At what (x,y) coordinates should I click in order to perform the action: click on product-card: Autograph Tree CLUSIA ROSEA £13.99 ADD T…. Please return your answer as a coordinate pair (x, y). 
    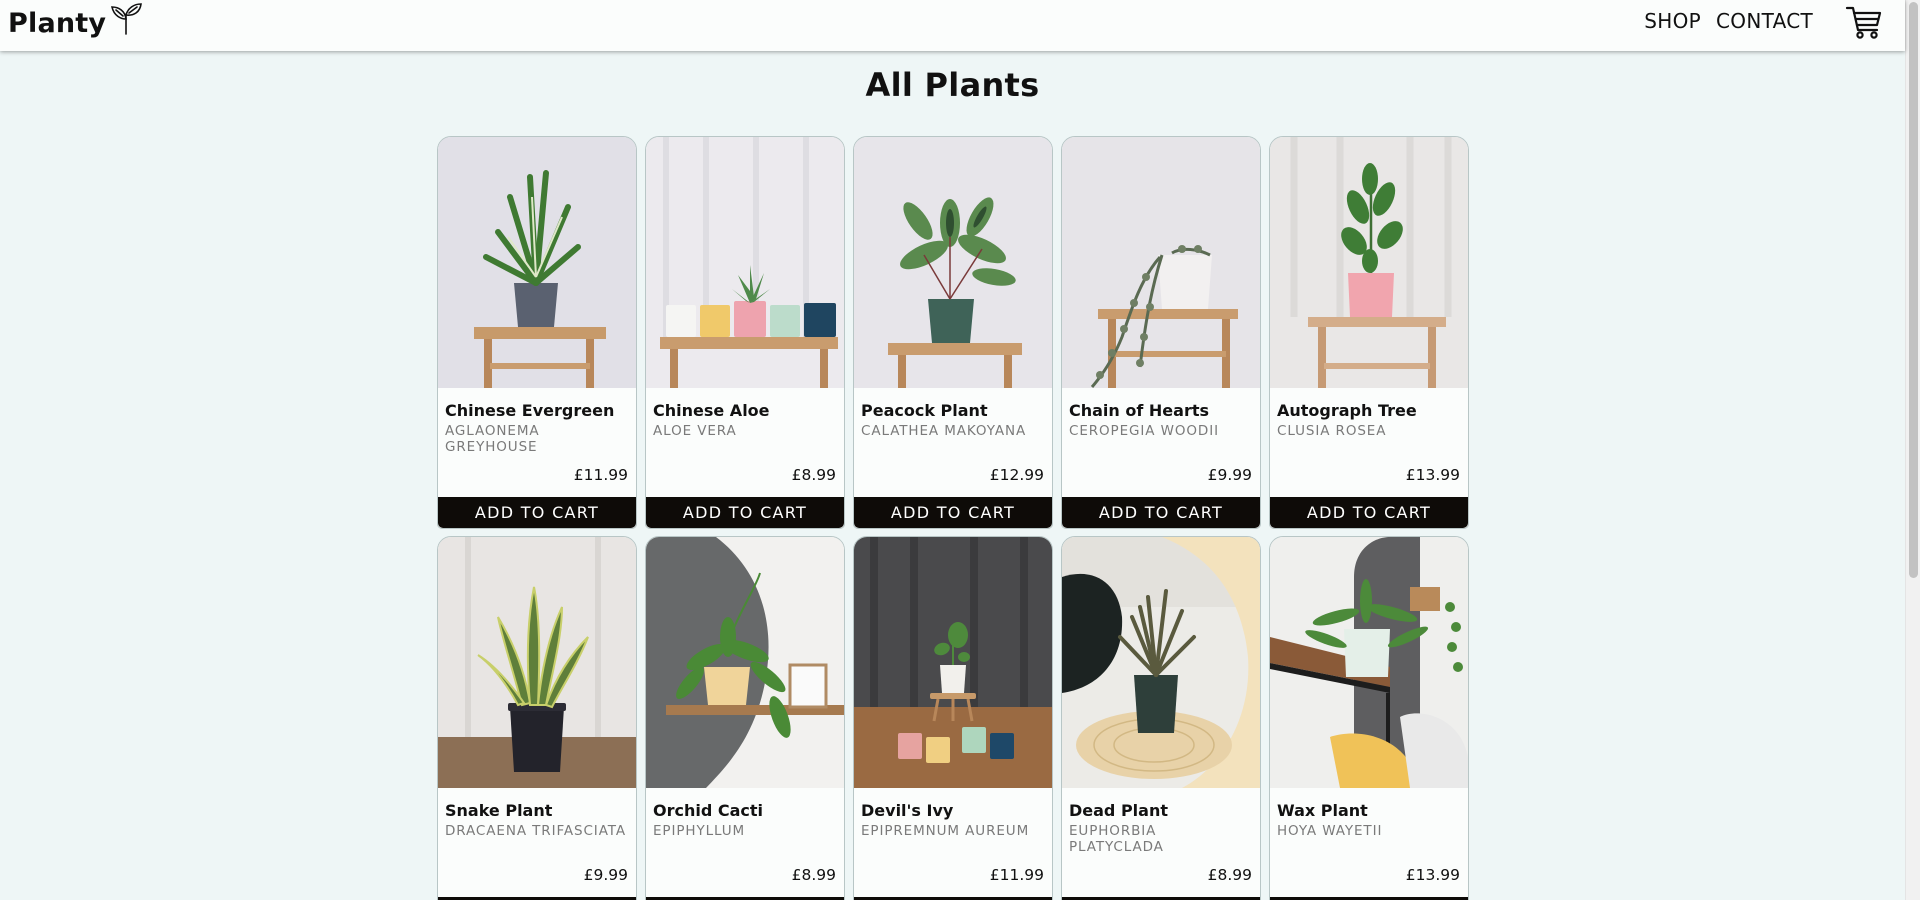
    Looking at the image, I should click on (1369, 332).